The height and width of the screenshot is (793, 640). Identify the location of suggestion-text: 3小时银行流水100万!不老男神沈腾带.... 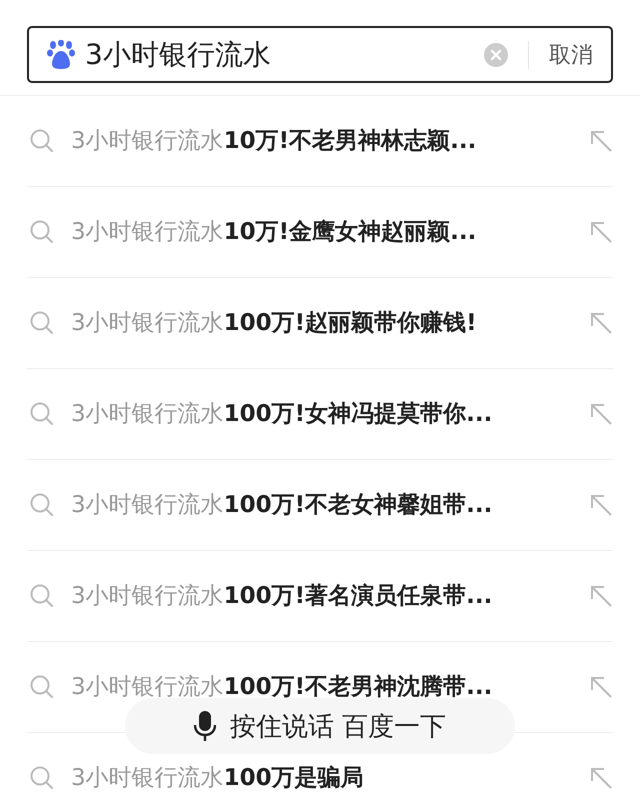
(322, 687).